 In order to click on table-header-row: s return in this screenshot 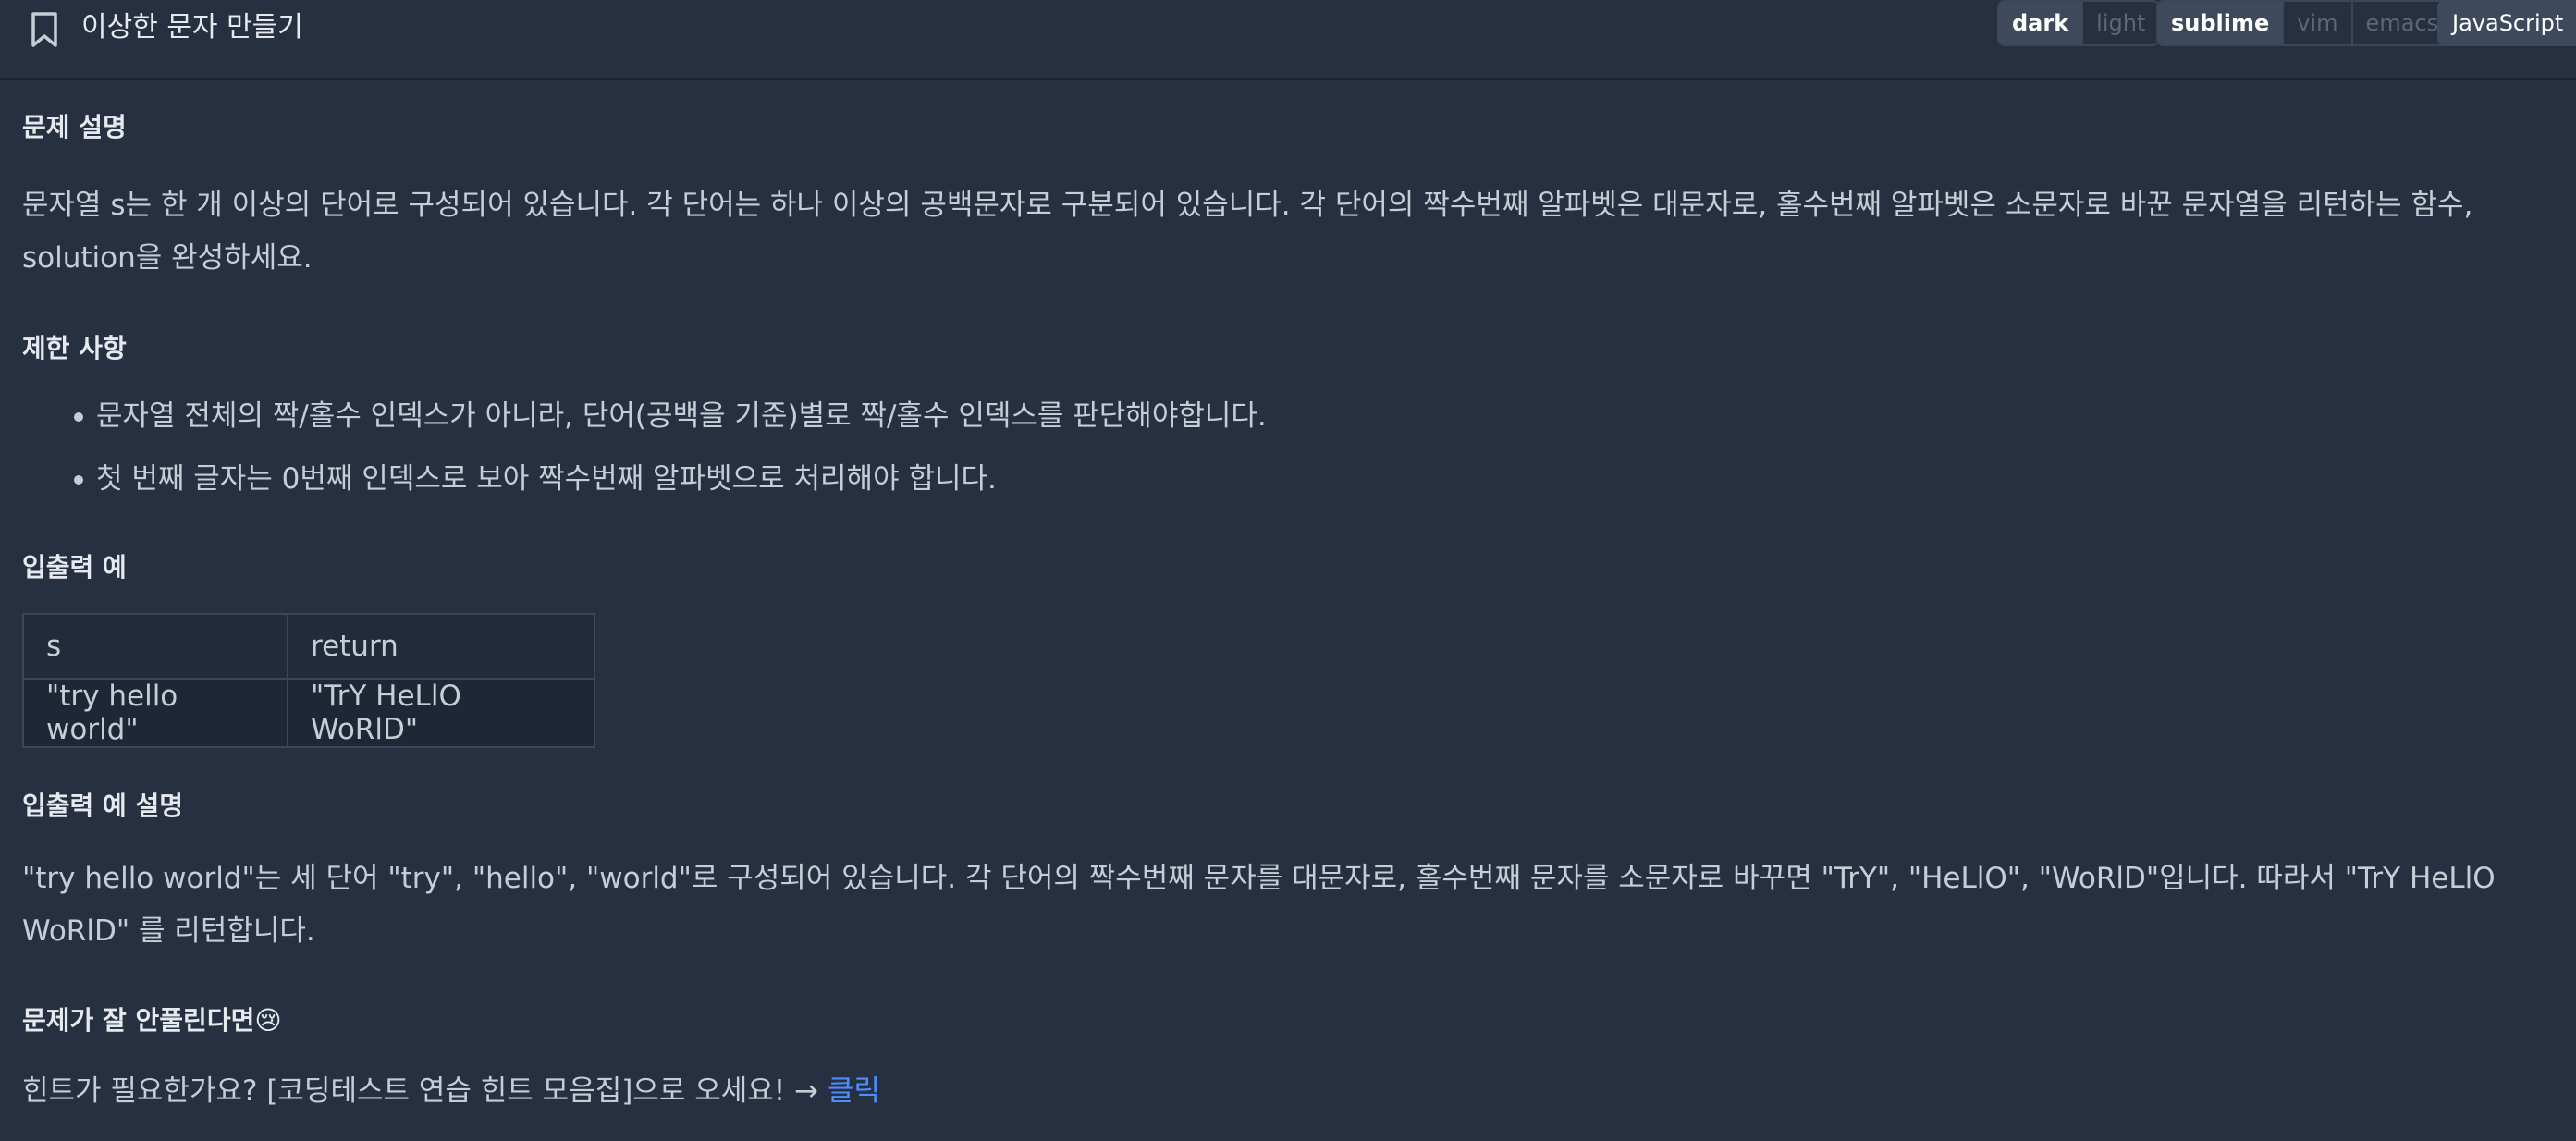, I will do `click(308, 646)`.